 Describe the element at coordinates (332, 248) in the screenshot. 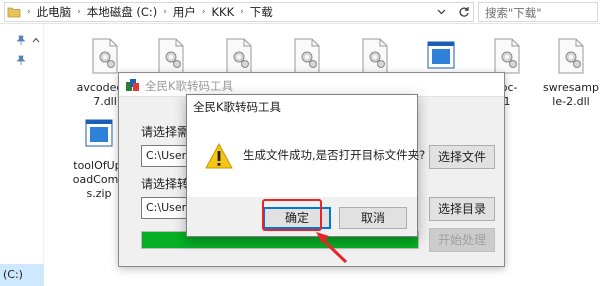

I see `annotation-arrow-icon` at that location.